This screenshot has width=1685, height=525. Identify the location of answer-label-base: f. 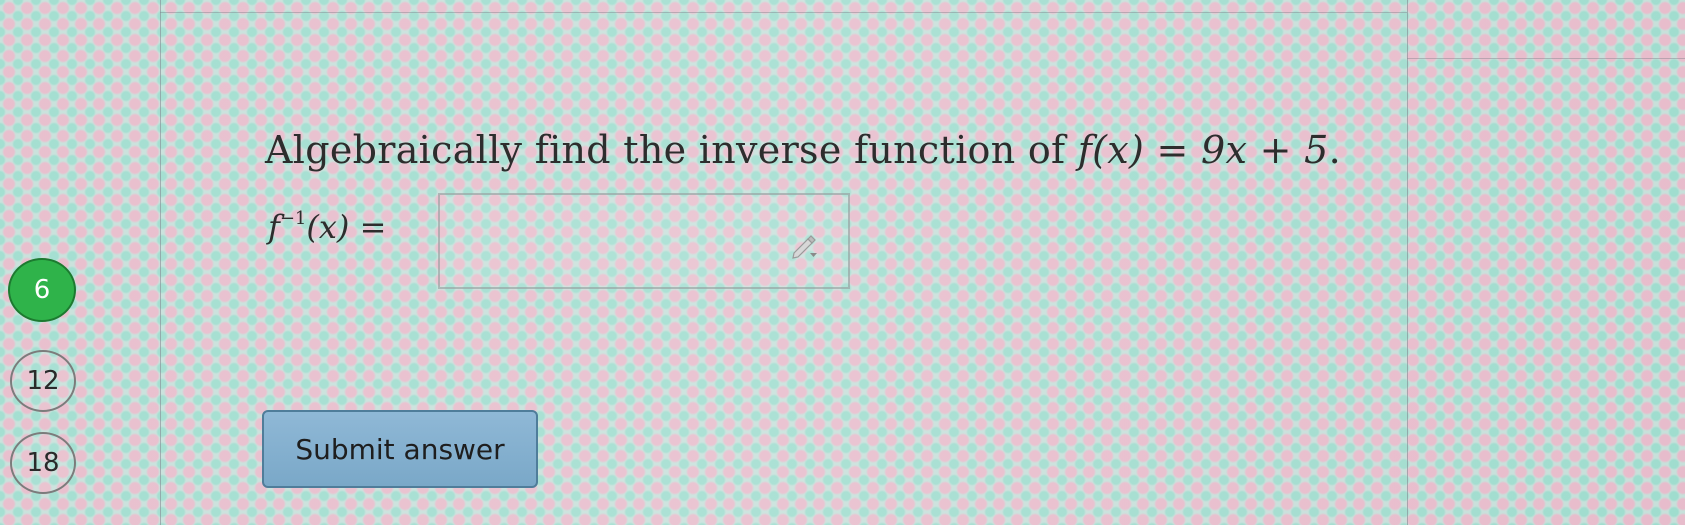
(274, 227).